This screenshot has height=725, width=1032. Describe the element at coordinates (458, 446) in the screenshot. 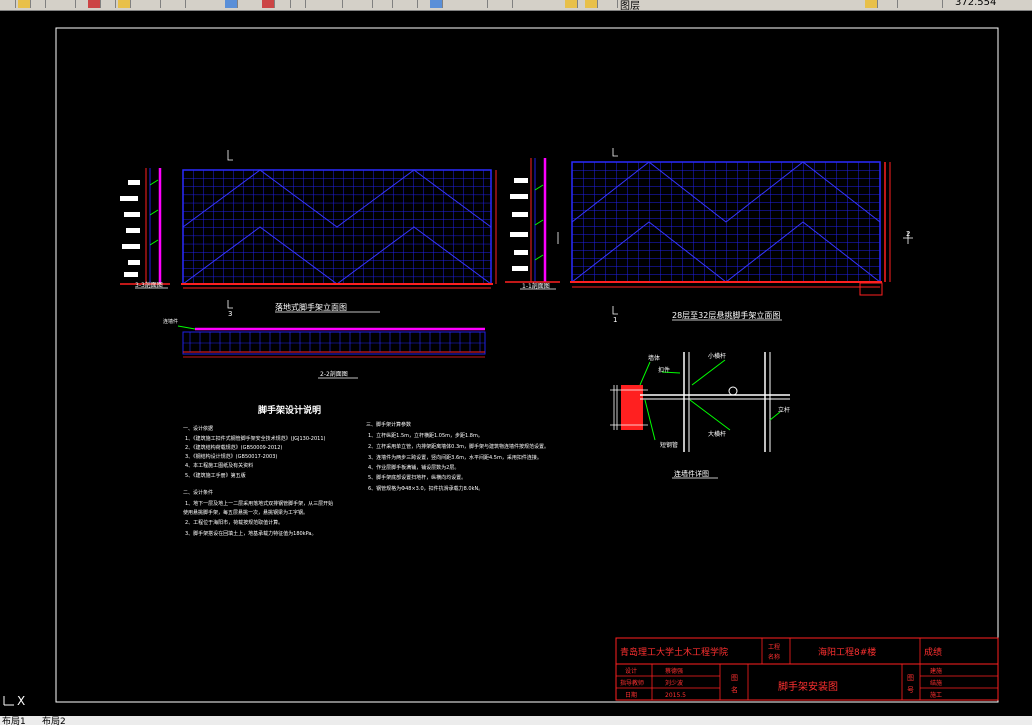

I see `svg-text:2、立杆采用单立管，内排架距离墙体0.3m，脚手架与建筑物连: 2、立杆采用单立管，内排架距离墙体0.3m，脚手架与建筑物连墙件按规范设置。` at that location.